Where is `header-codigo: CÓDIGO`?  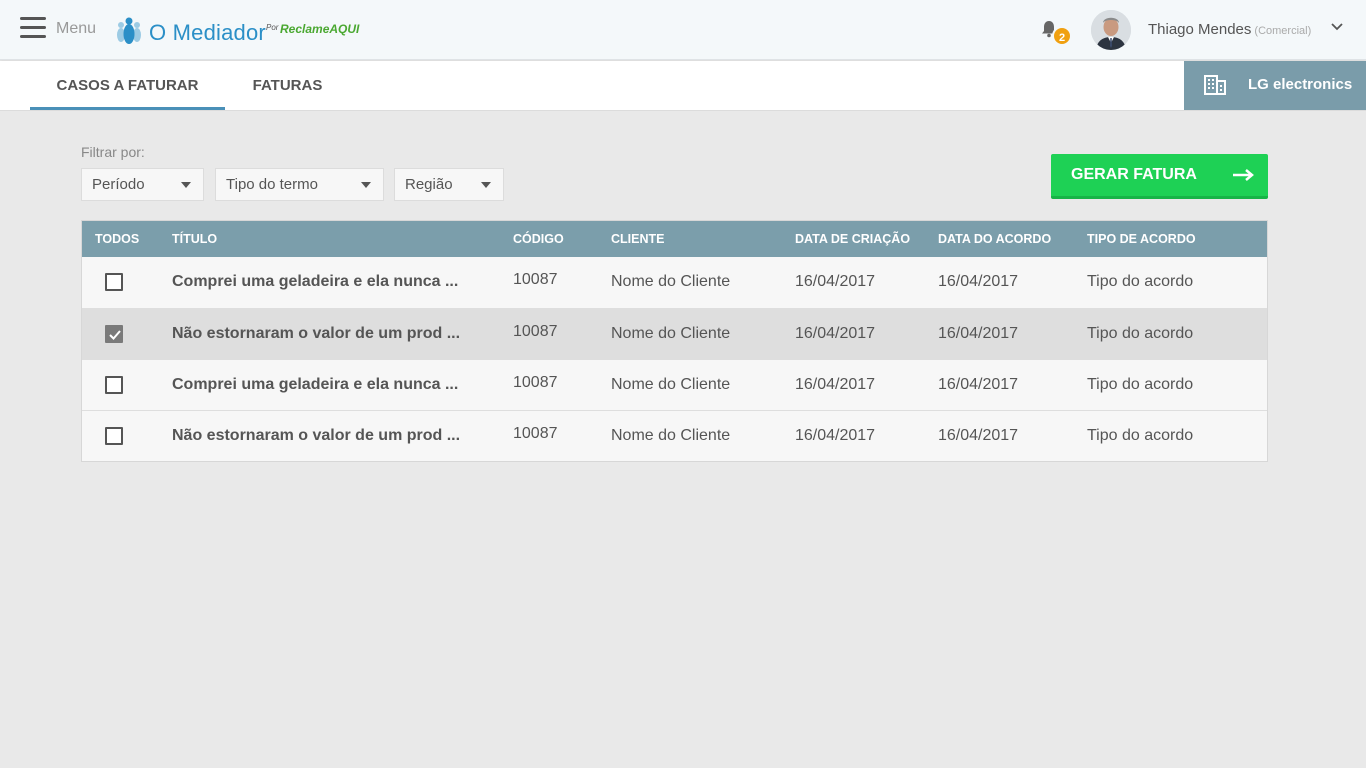
header-codigo: CÓDIGO is located at coordinates (538, 239).